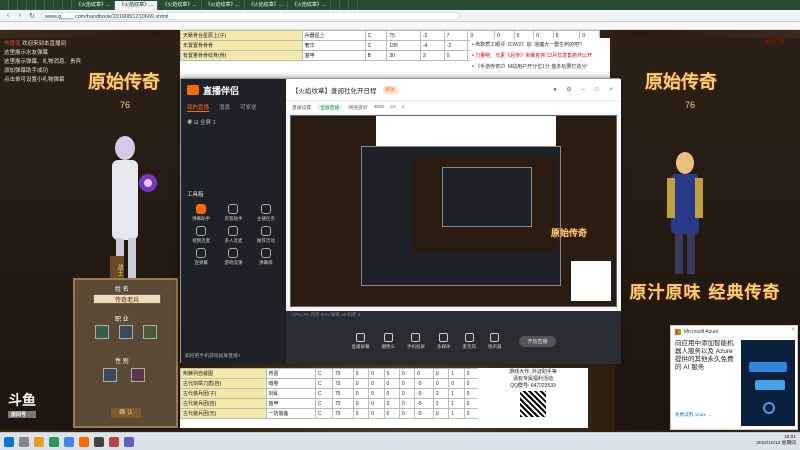 Image resolution: width=800 pixels, height=450 pixels. Describe the element at coordinates (126, 332) in the screenshot. I see `job-mage-button` at that location.